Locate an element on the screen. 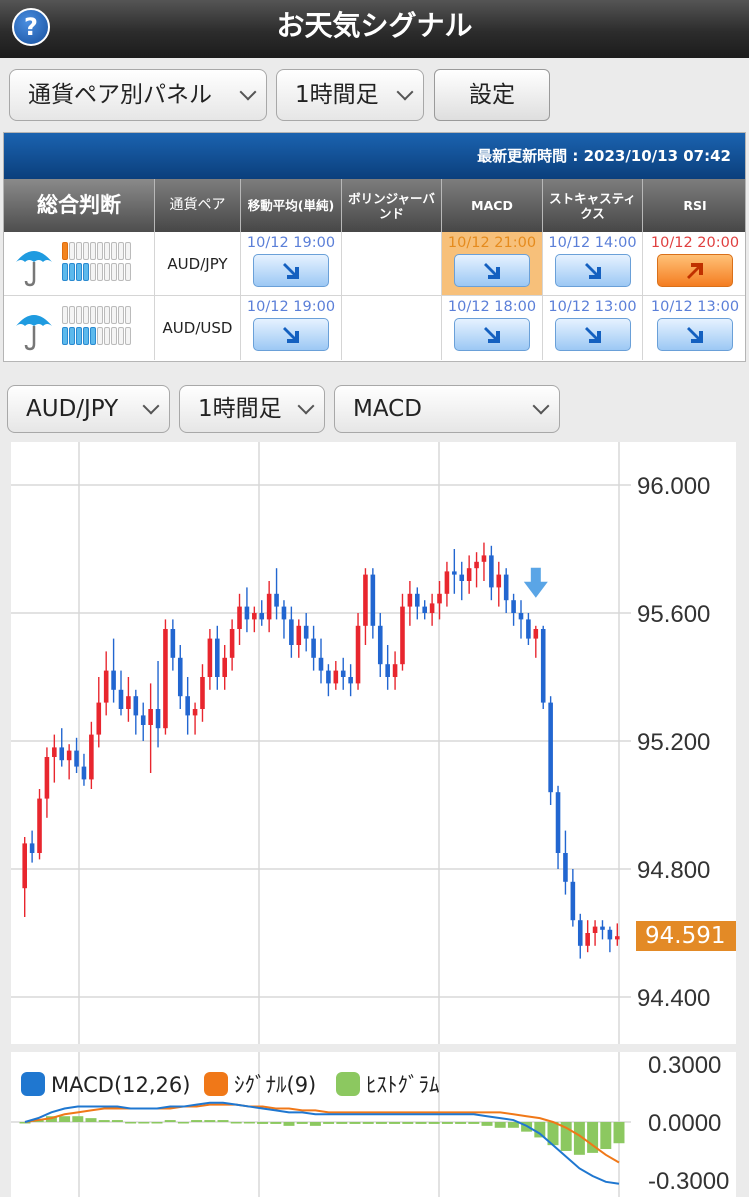  y-tick-label: 94.400 is located at coordinates (673, 998).